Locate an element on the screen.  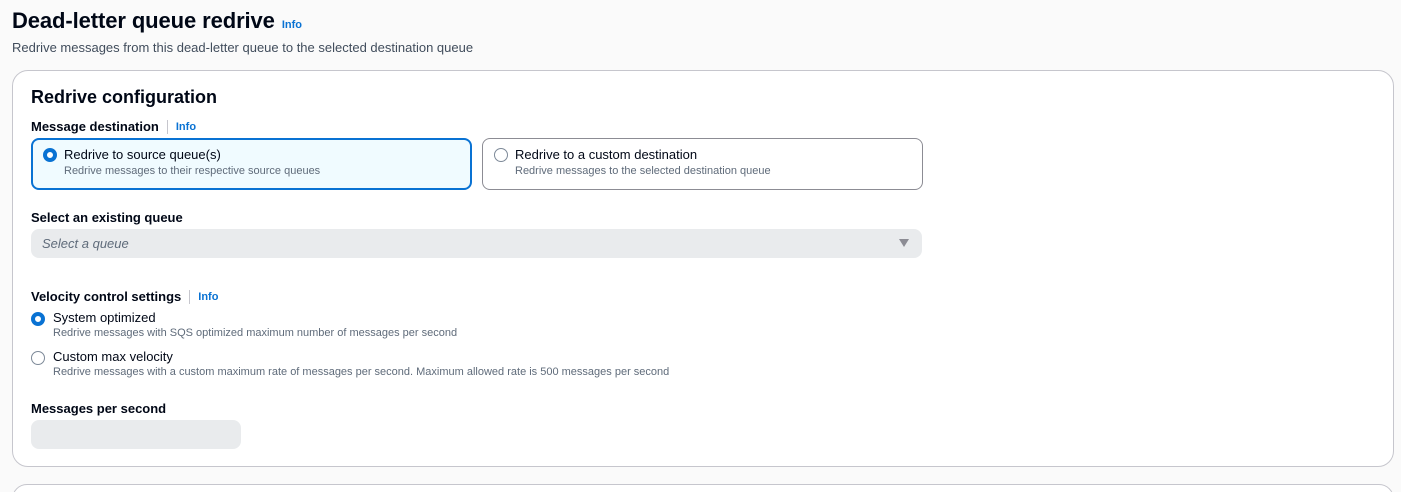
page-title-row: Dead-letter queue redrive Info is located at coordinates (242, 21).